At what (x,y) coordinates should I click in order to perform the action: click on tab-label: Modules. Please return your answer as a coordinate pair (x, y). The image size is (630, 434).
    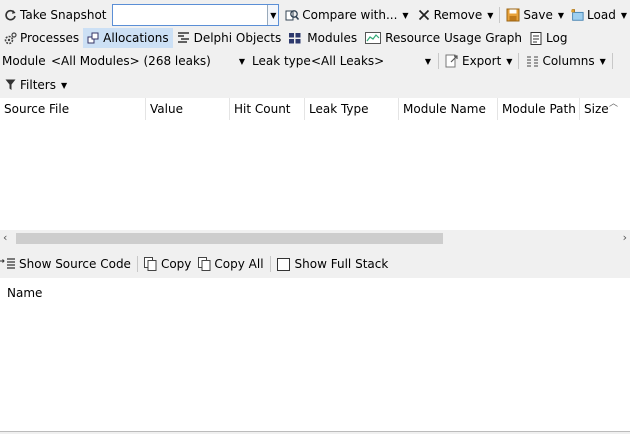
    Looking at the image, I should click on (332, 38).